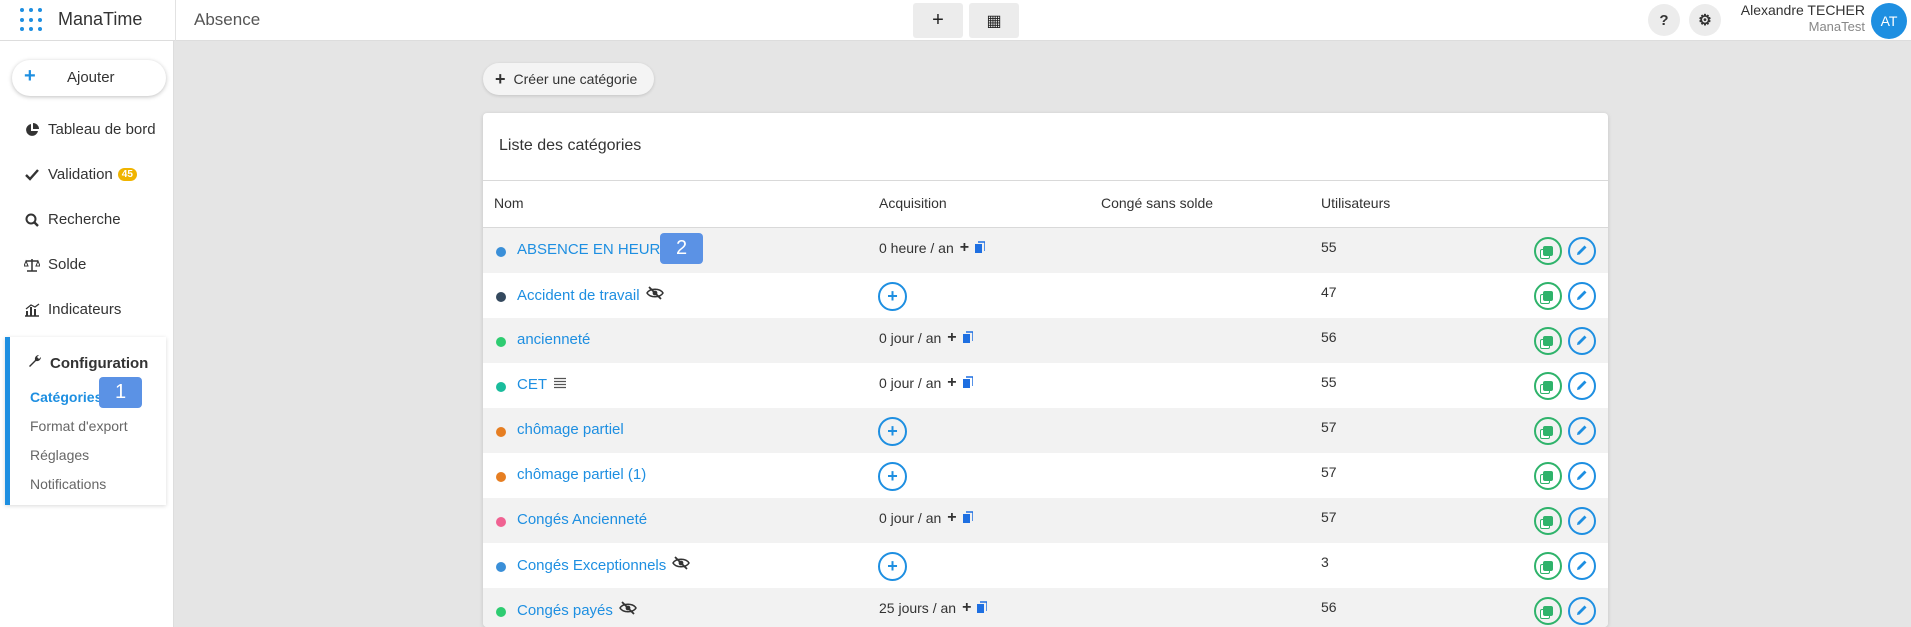  What do you see at coordinates (654, 295) in the screenshot?
I see `hidden-eye-icon` at bounding box center [654, 295].